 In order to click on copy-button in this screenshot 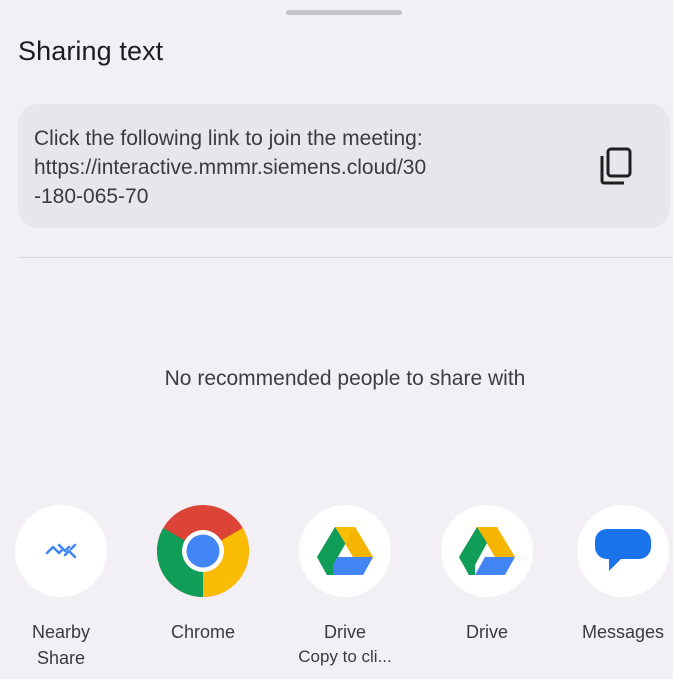, I will do `click(616, 166)`.